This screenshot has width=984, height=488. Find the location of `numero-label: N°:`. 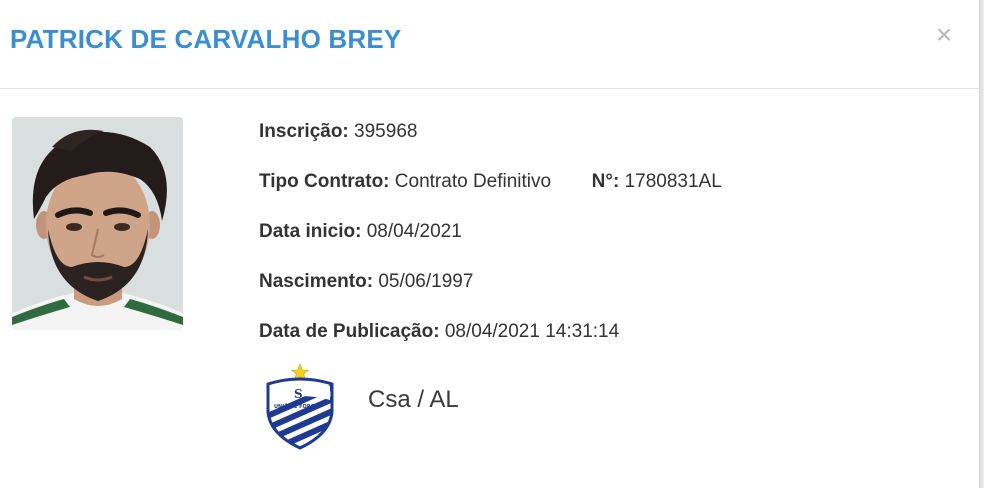

numero-label: N°: is located at coordinates (605, 181).